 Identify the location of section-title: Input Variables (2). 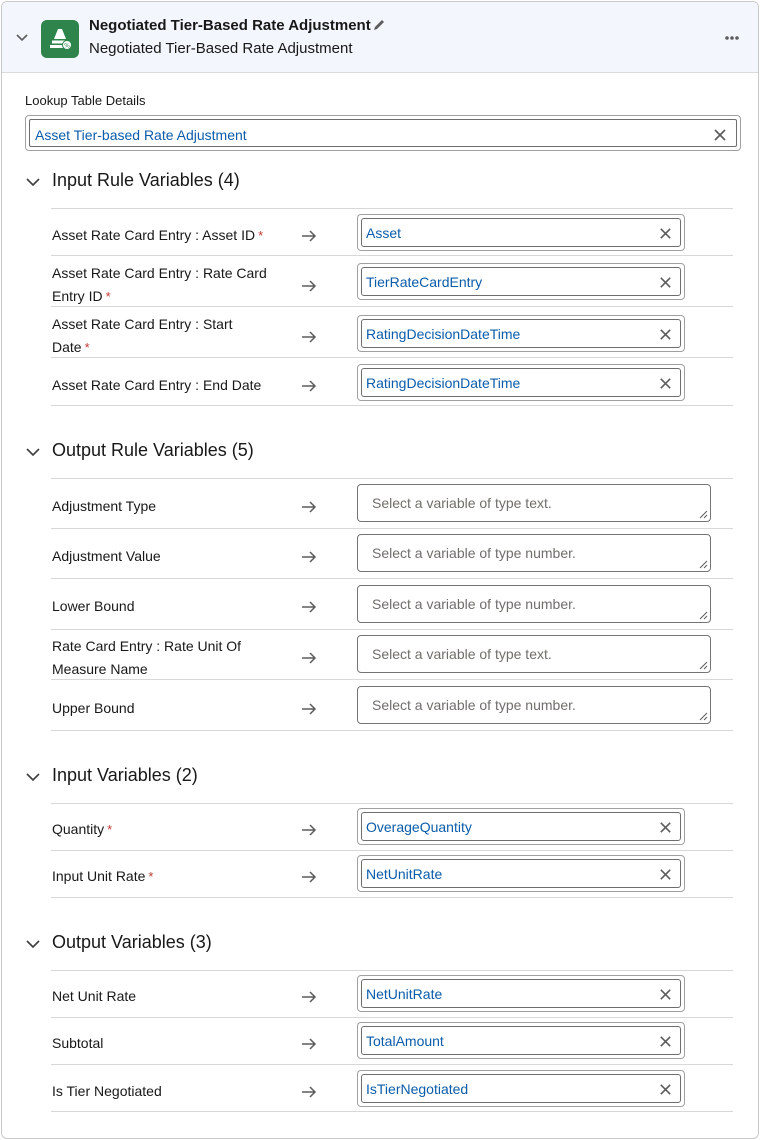
(125, 775).